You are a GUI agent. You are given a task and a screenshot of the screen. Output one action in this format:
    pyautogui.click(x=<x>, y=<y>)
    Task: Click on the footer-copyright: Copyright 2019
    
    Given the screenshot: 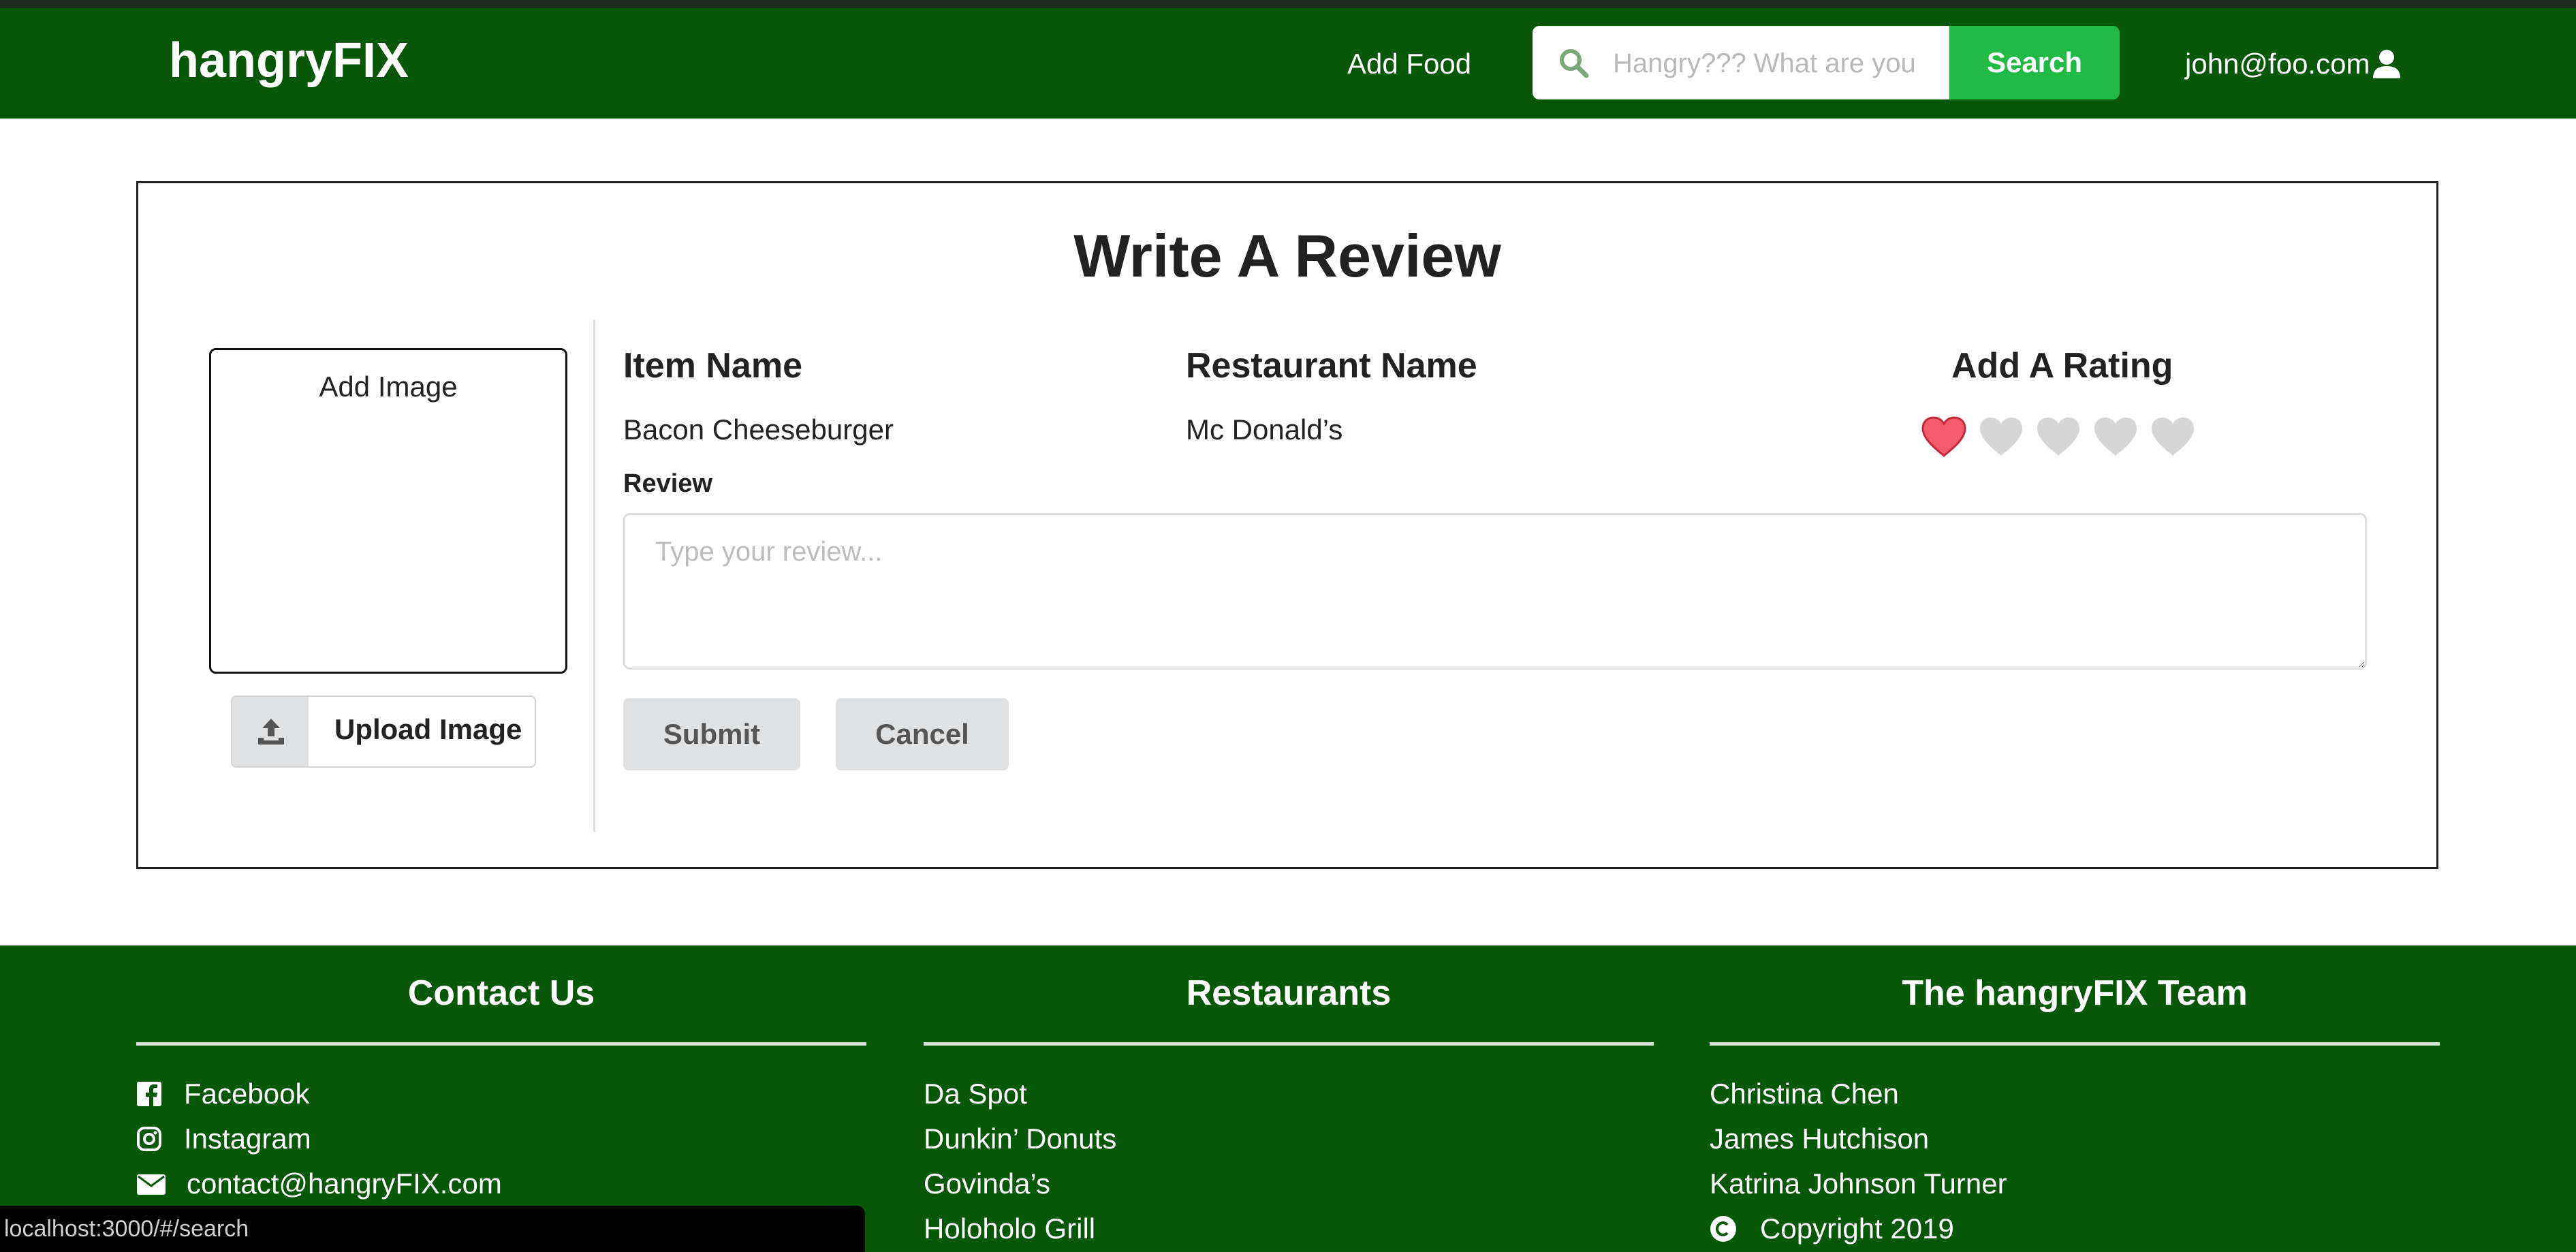 What is the action you would take?
    pyautogui.click(x=1832, y=1229)
    